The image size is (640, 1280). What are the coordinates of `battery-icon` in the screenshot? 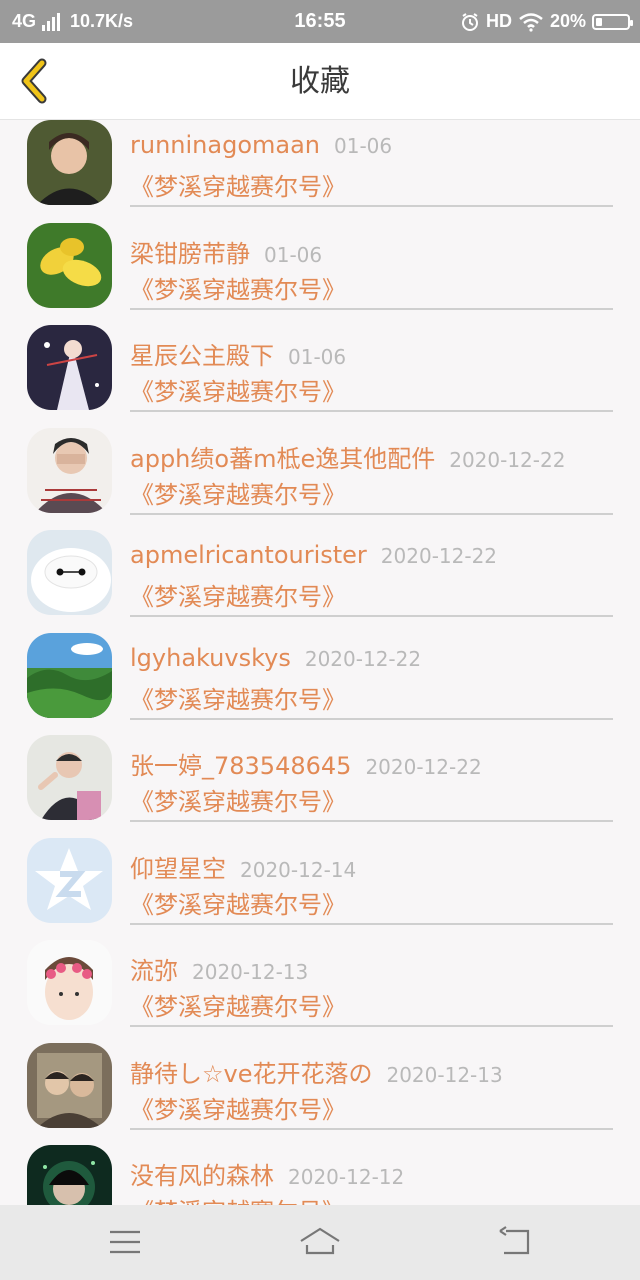 It's located at (612, 21).